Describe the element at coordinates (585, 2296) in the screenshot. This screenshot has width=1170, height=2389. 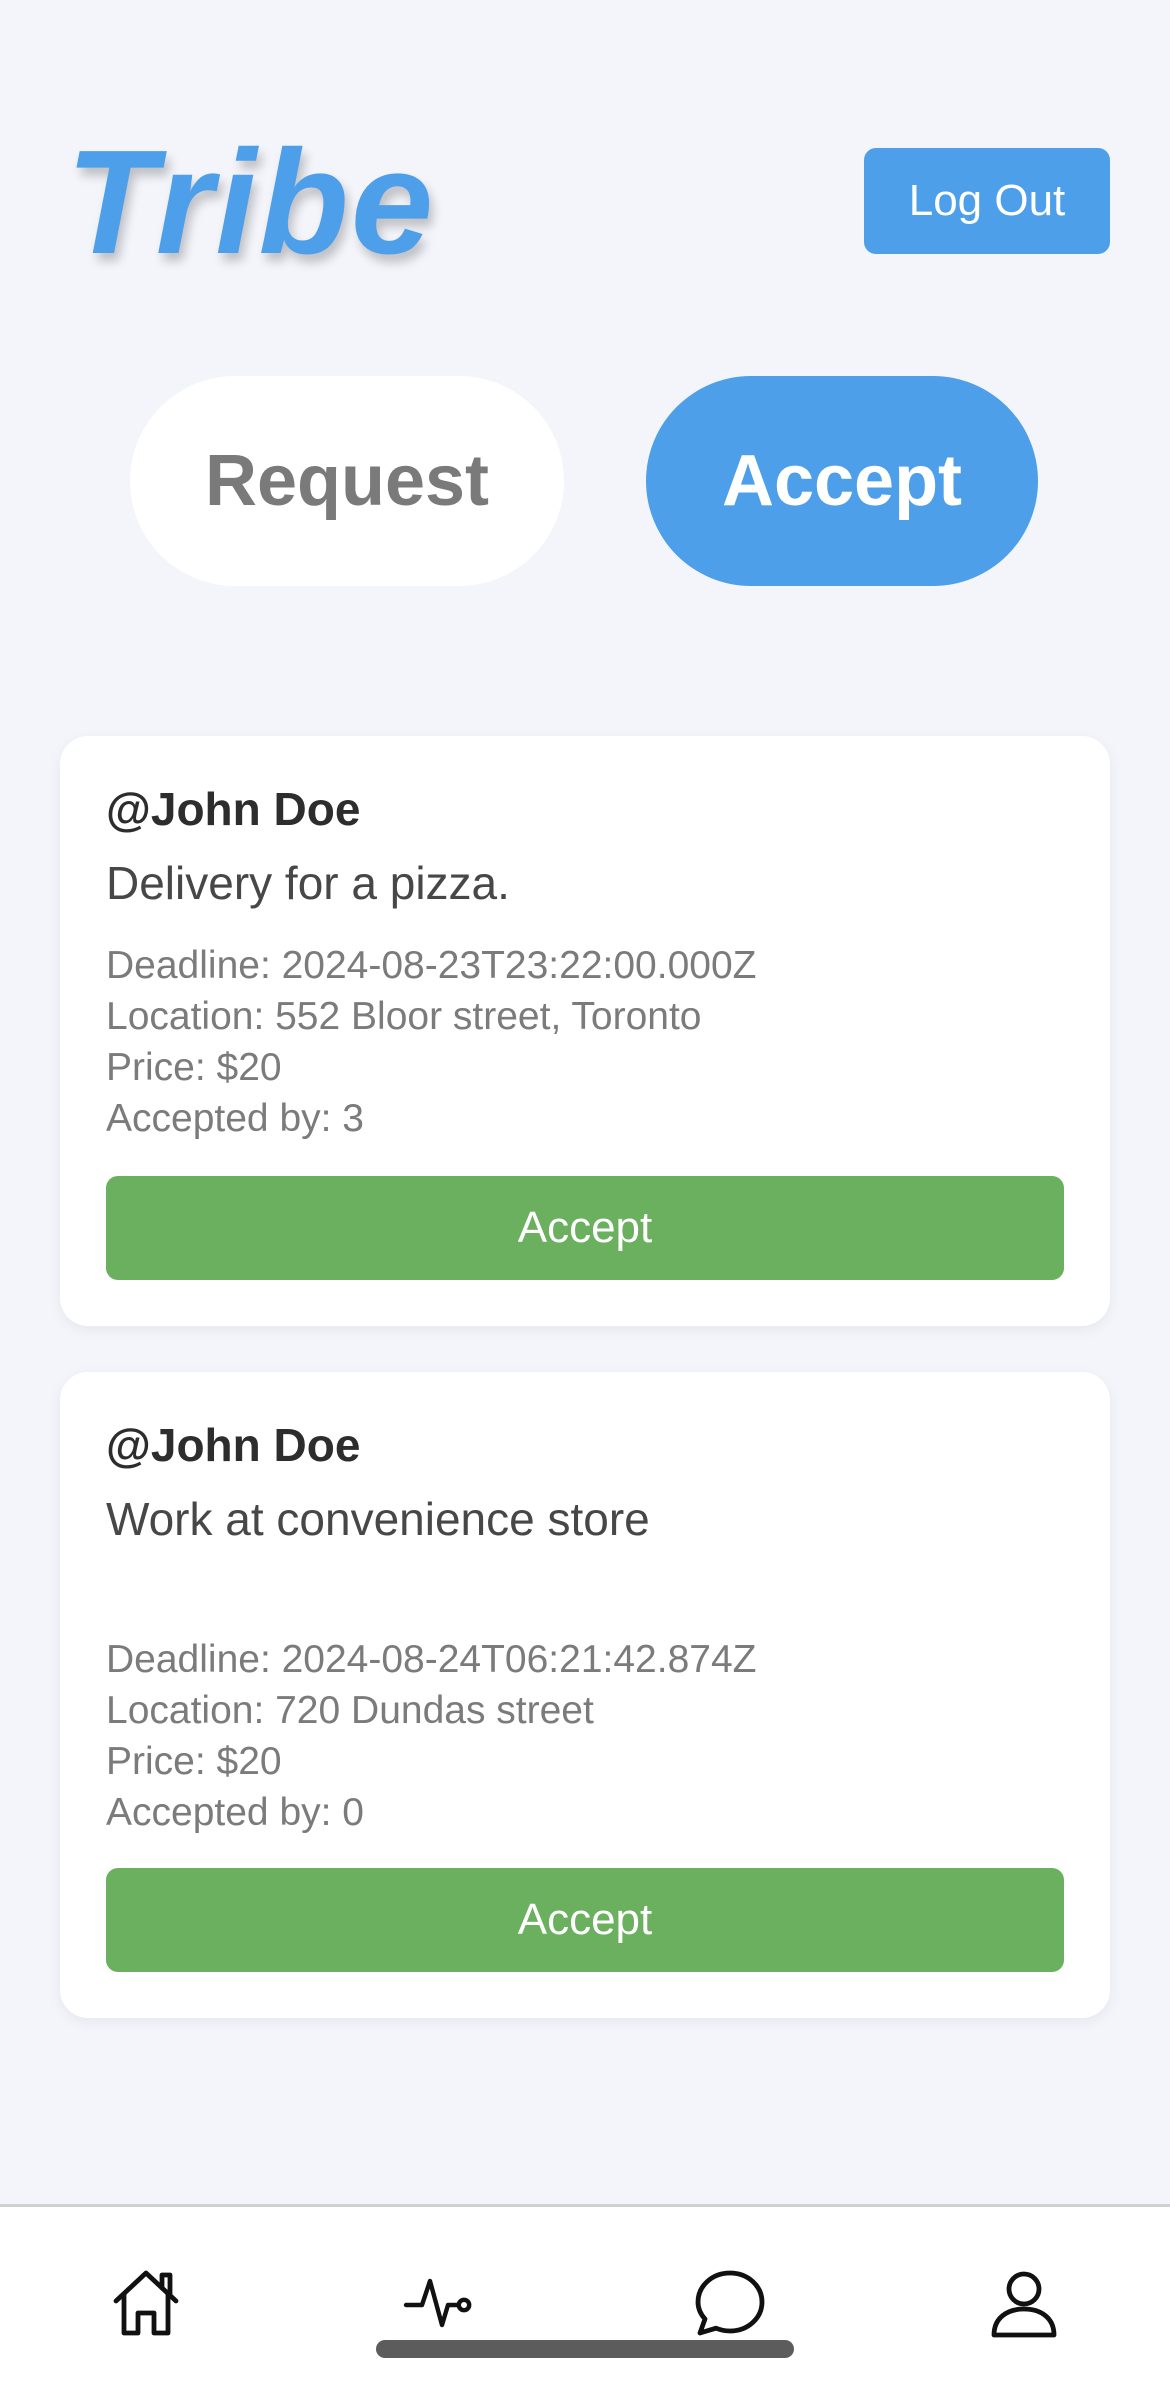
I see `bottom-tab-bar` at that location.